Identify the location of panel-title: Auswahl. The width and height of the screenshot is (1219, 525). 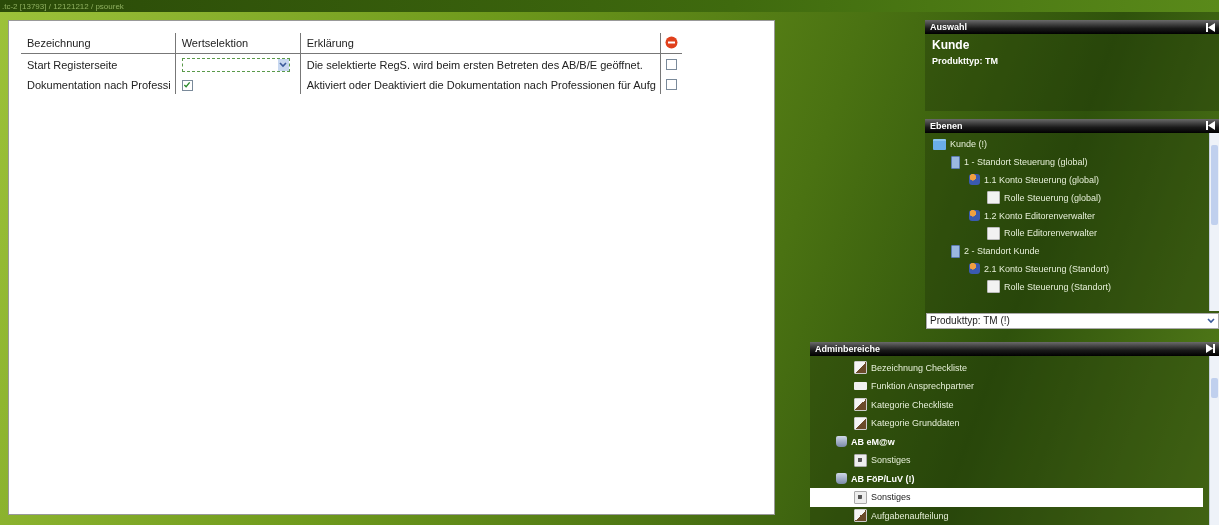
(948, 27).